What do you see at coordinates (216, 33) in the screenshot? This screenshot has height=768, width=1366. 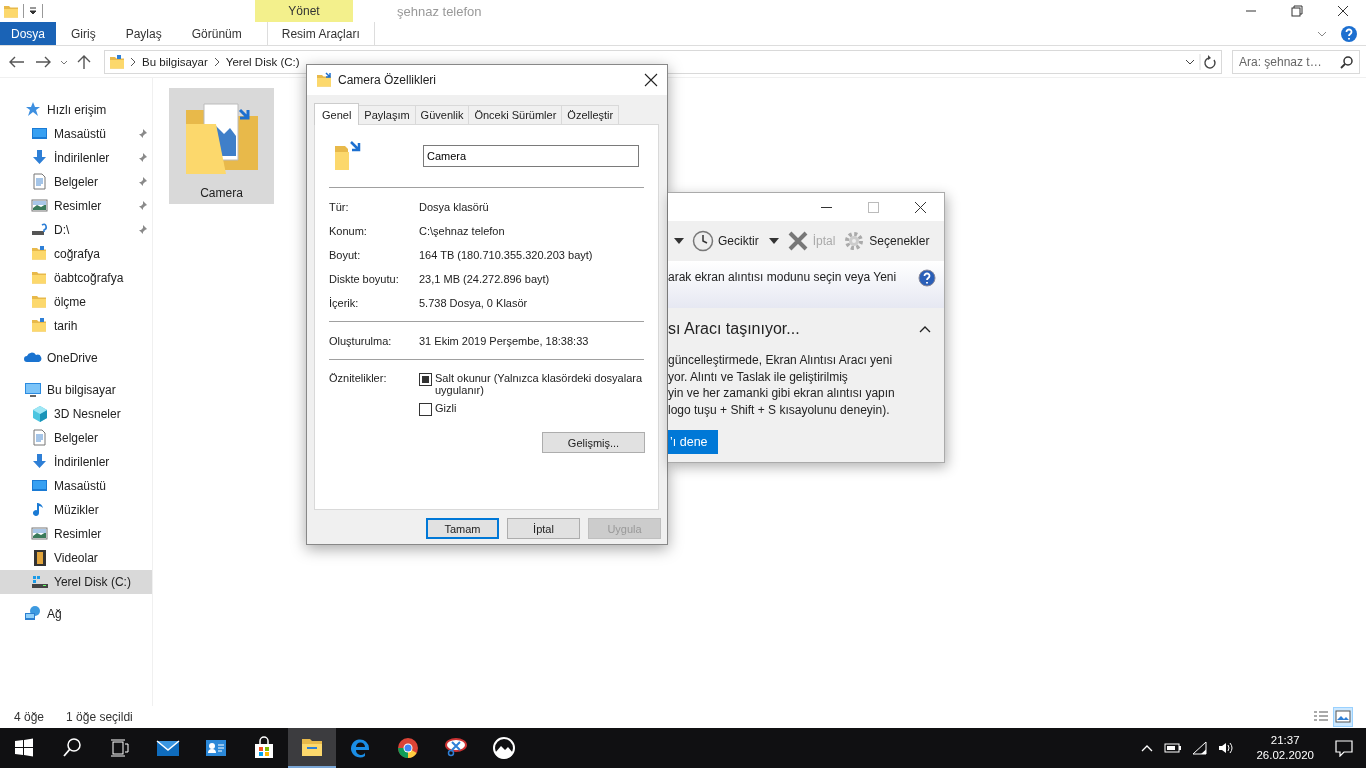 I see `ribbon-tab: Görünüm` at bounding box center [216, 33].